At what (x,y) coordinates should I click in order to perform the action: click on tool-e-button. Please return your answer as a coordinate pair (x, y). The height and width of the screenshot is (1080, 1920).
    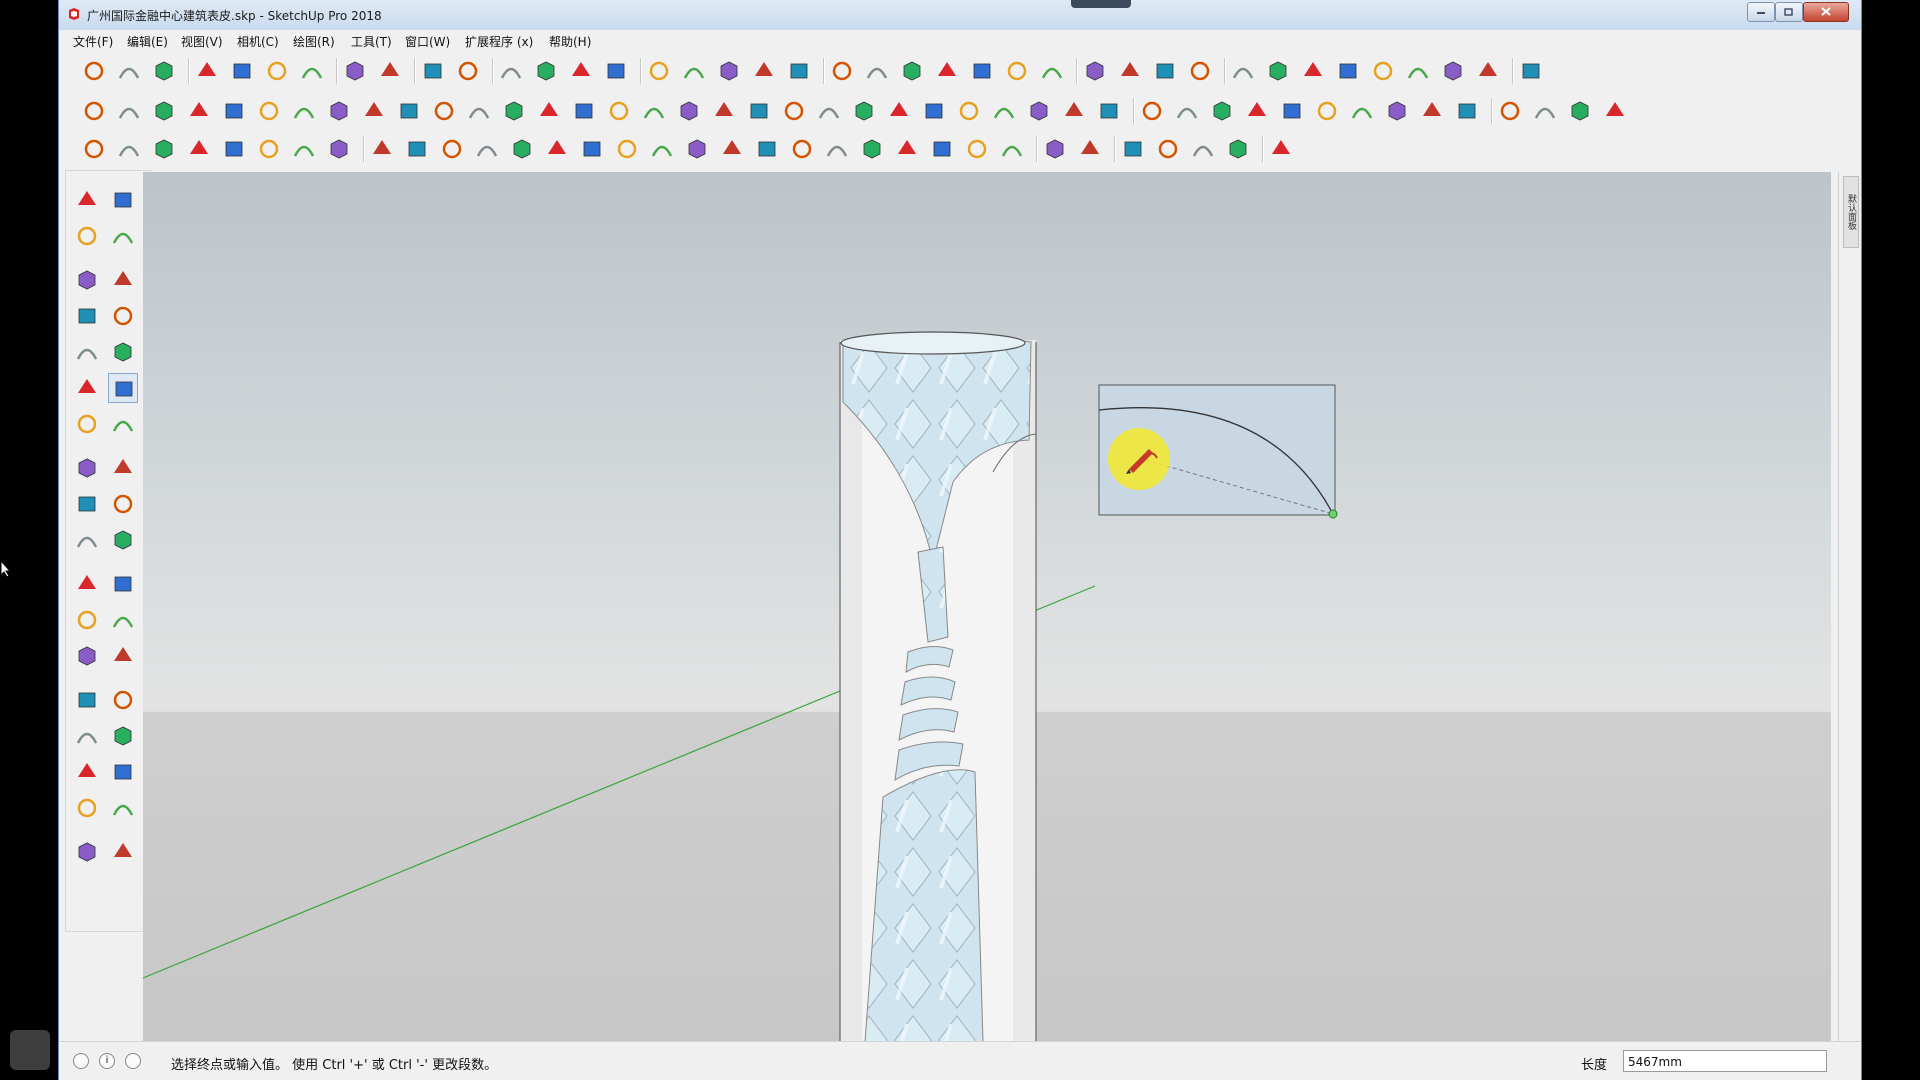
    Looking at the image, I should click on (694, 71).